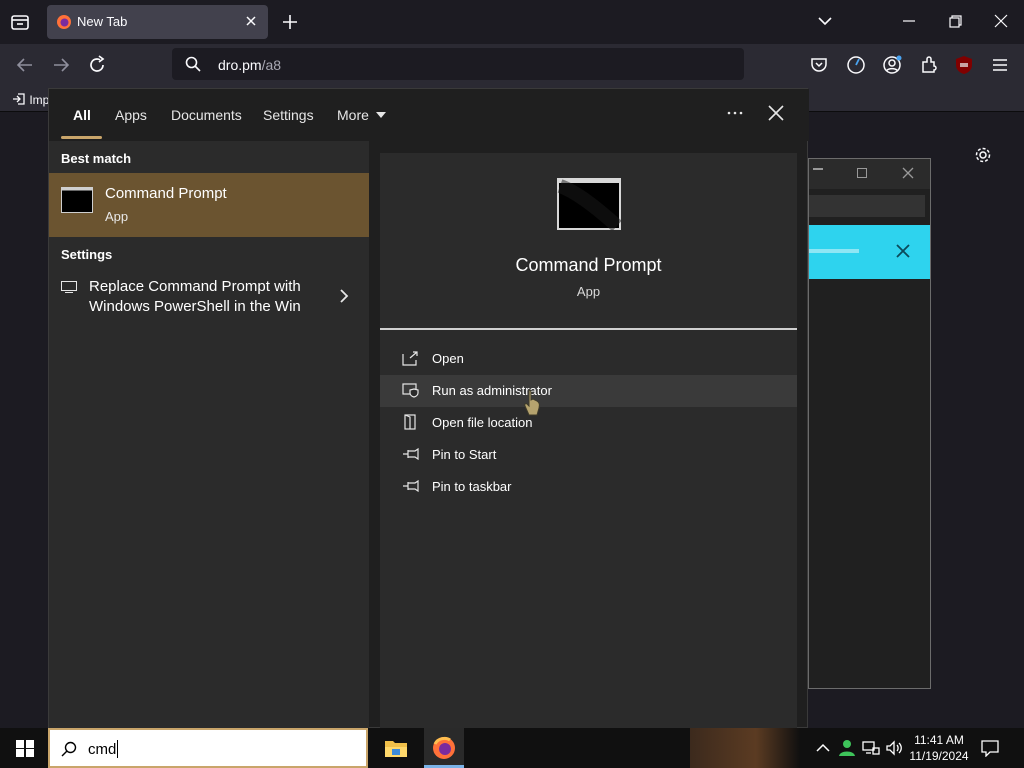 The width and height of the screenshot is (1024, 768). What do you see at coordinates (892, 65) in the screenshot?
I see `account-icon` at bounding box center [892, 65].